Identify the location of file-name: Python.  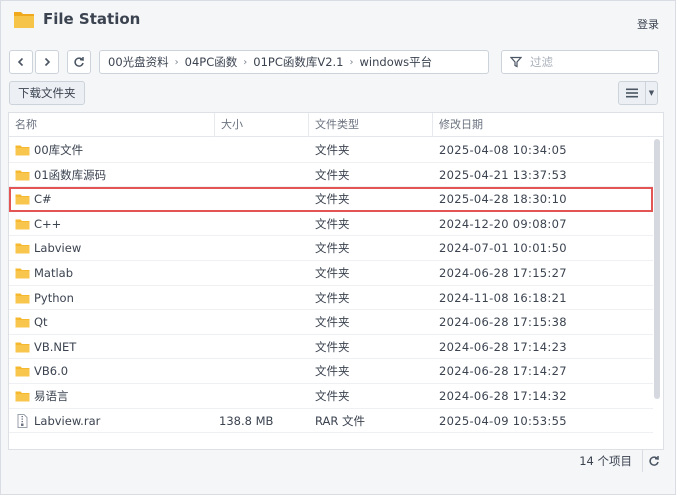
(54, 297).